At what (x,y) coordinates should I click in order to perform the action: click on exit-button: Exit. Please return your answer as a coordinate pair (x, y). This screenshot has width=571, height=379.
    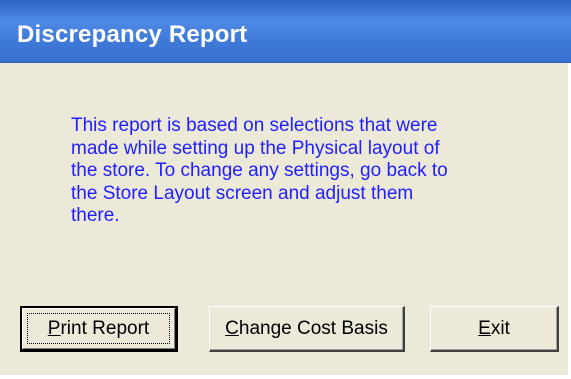
    Looking at the image, I should click on (494, 329).